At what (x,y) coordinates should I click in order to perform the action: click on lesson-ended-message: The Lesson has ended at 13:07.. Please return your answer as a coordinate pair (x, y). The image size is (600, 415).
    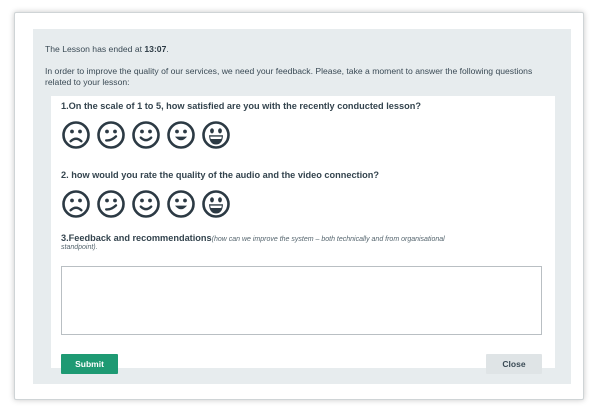
    Looking at the image, I should click on (107, 49).